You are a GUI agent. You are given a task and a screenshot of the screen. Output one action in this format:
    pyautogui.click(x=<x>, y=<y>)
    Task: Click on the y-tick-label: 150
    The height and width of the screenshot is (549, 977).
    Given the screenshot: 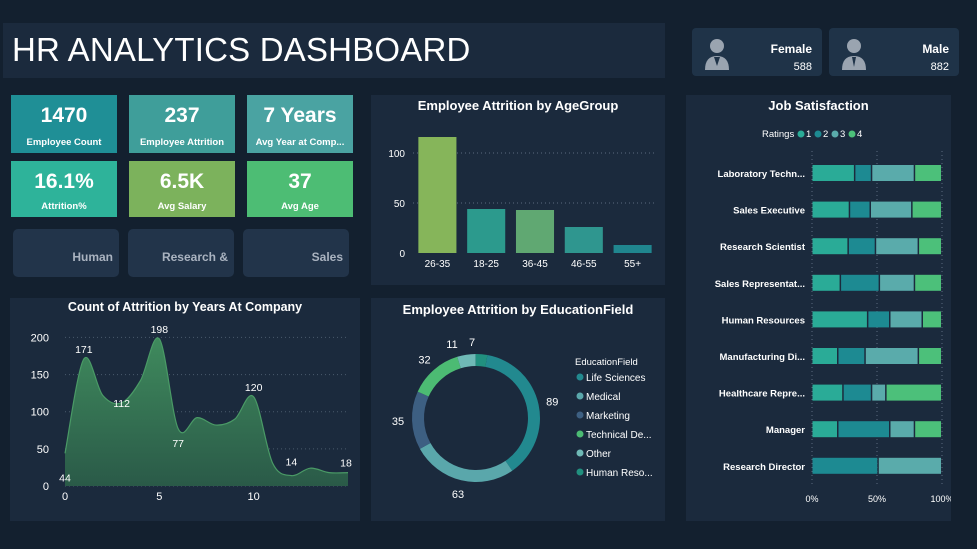 What is the action you would take?
    pyautogui.click(x=40, y=376)
    